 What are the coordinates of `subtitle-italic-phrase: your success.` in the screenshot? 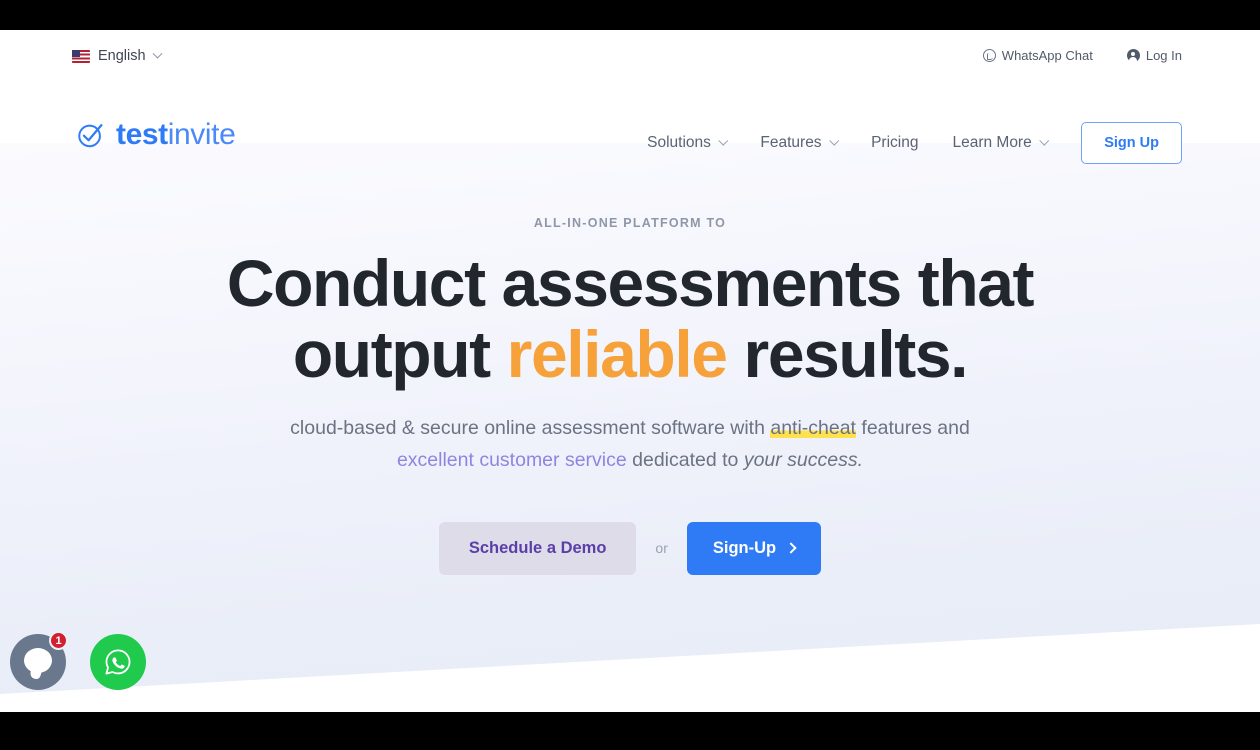 It's located at (803, 460).